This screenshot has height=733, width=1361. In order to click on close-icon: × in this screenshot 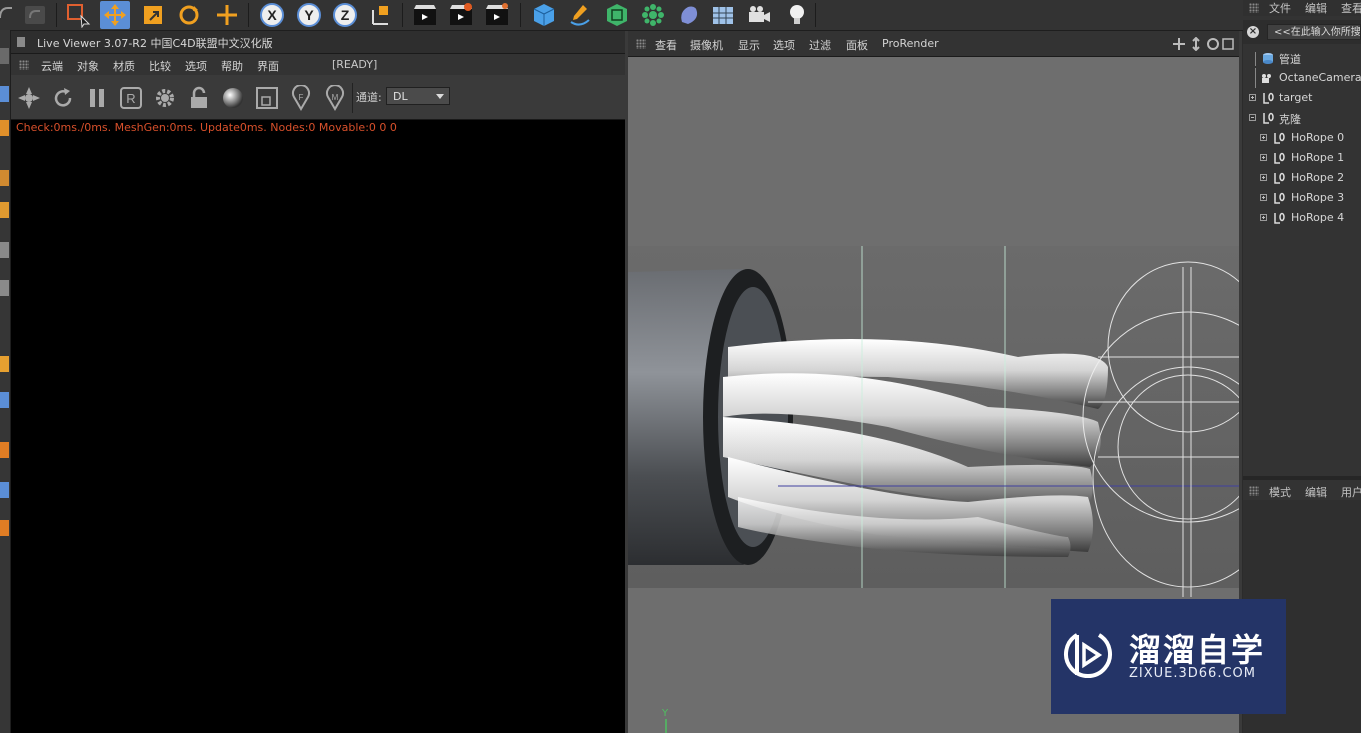, I will do `click(1253, 32)`.